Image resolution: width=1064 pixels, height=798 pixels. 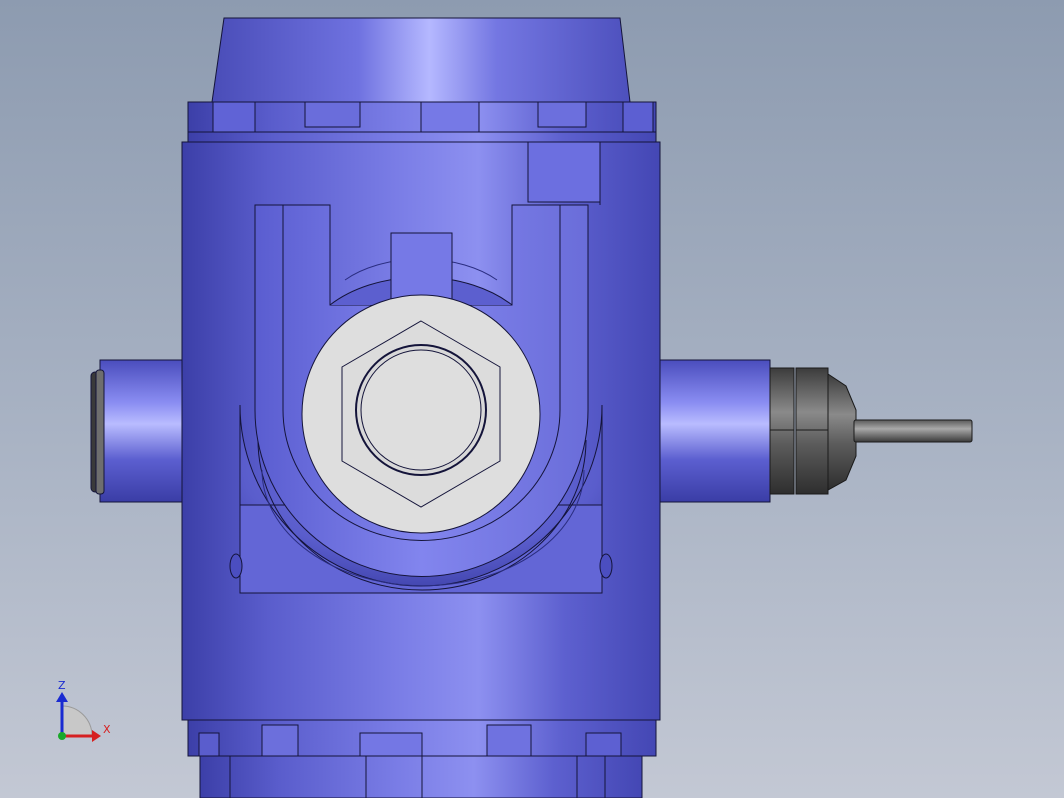 I want to click on upper-ring, so click(x=422, y=122).